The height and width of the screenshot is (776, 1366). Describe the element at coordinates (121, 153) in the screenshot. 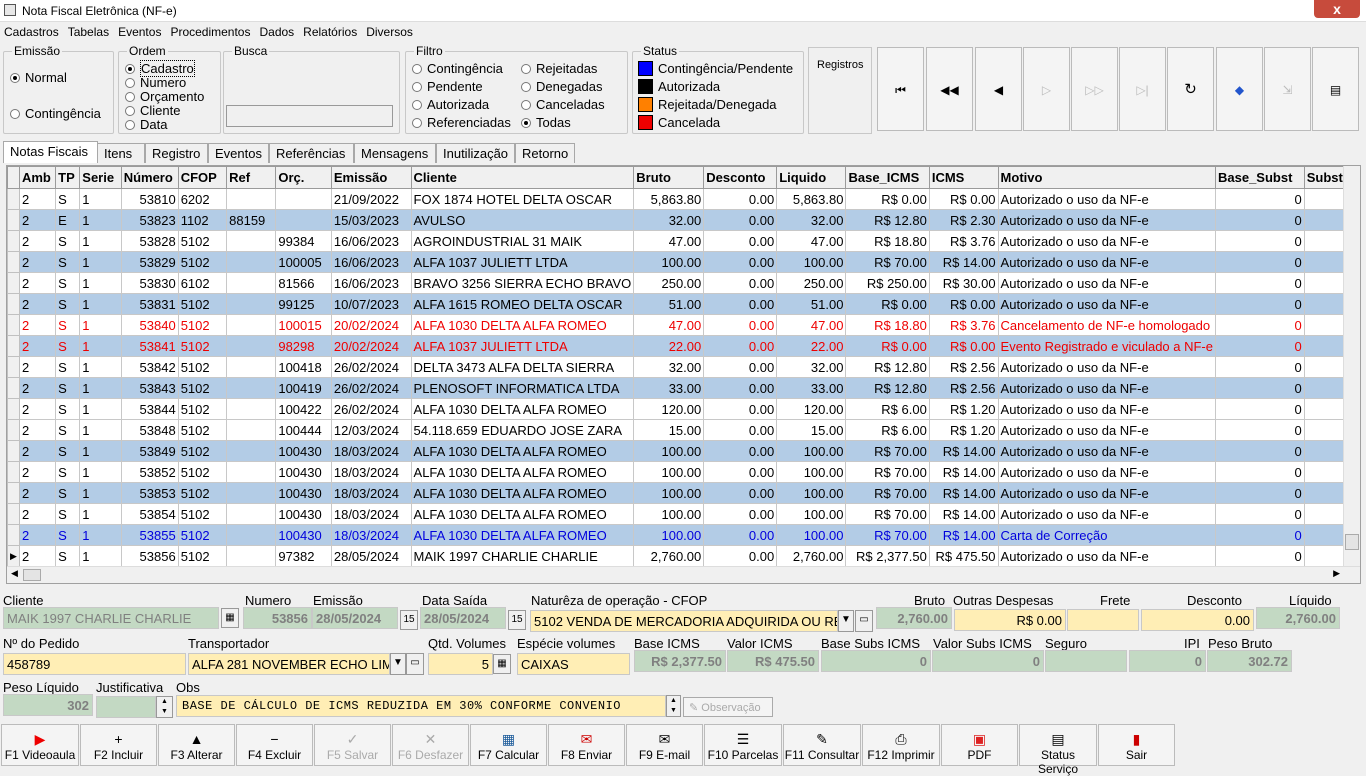

I see `tab-itens: Itens` at that location.